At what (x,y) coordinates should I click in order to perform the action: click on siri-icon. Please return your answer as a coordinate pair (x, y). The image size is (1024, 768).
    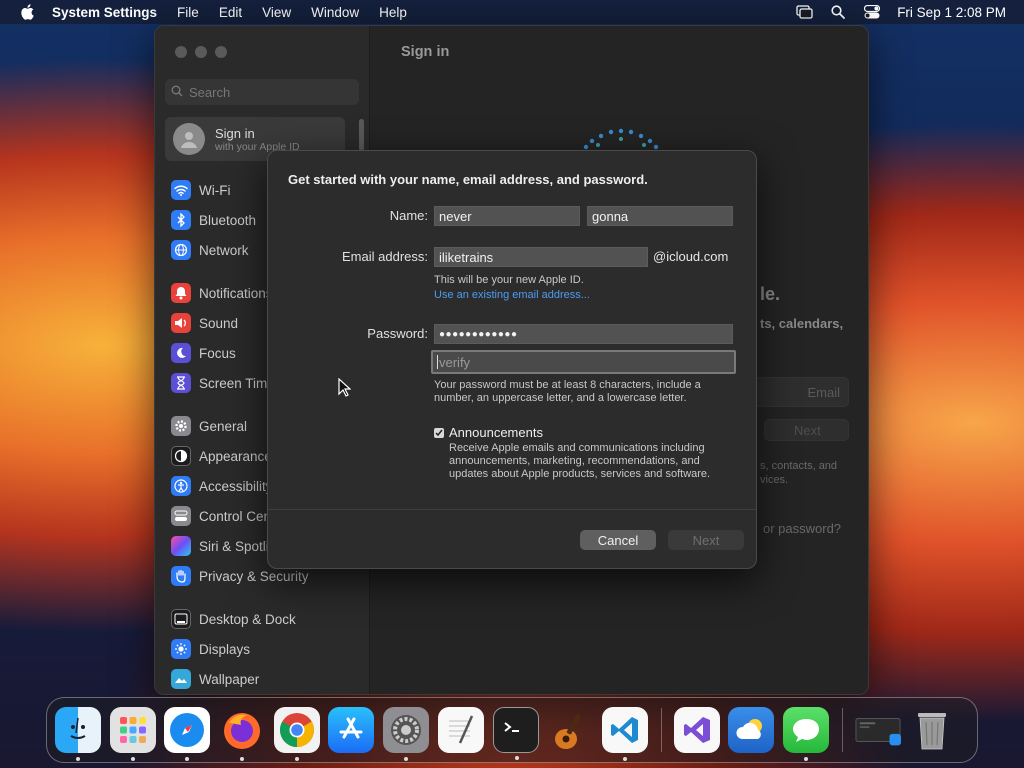
    Looking at the image, I should click on (181, 546).